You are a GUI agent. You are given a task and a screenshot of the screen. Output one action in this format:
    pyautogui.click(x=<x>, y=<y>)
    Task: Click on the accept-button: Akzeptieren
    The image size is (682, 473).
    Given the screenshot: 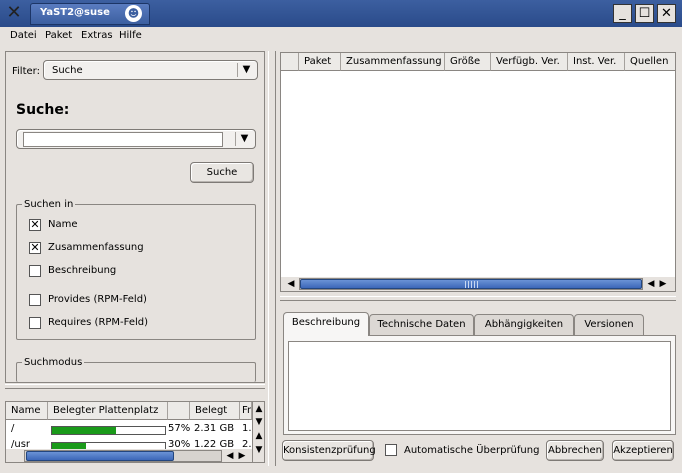 What is the action you would take?
    pyautogui.click(x=643, y=450)
    